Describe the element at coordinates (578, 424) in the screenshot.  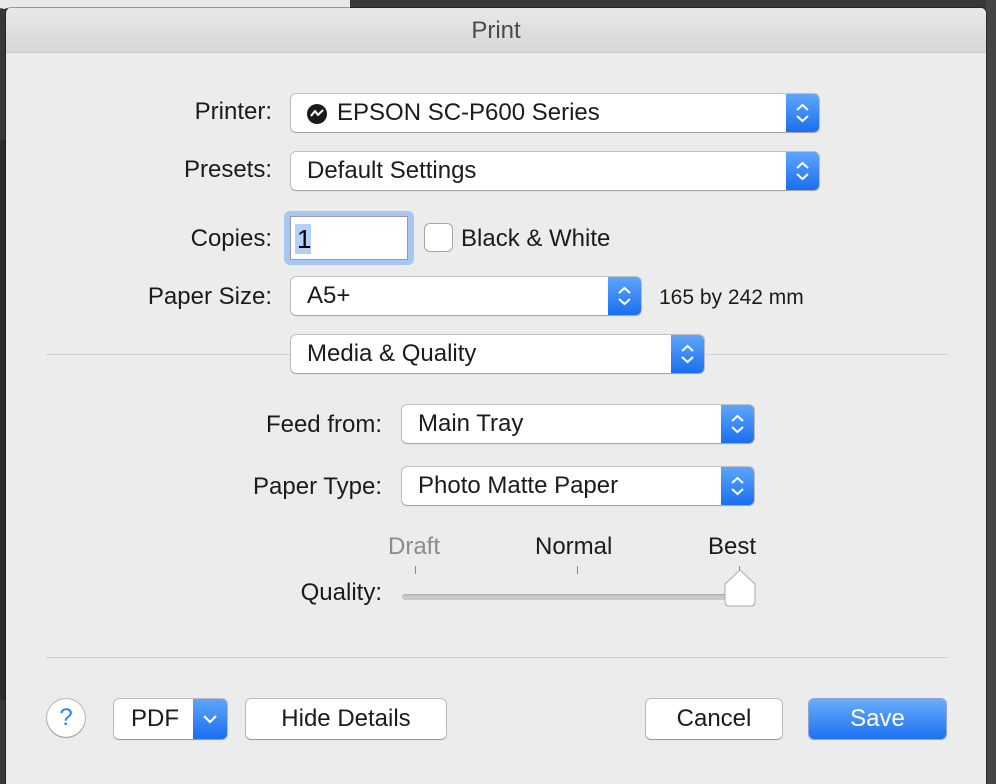
I see `feed-from-popup: Main Tray` at that location.